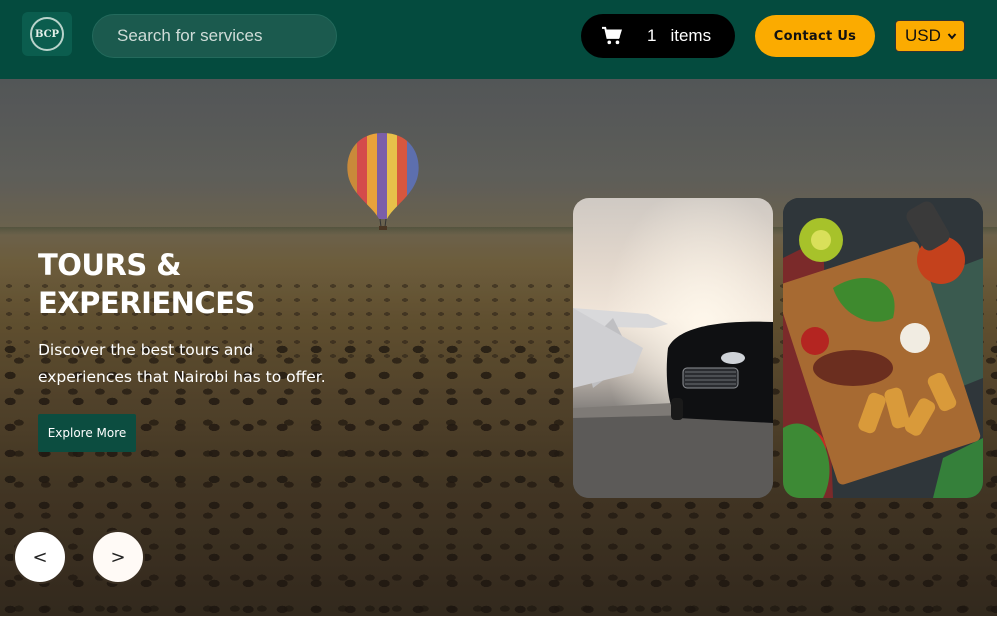 This screenshot has width=997, height=618. What do you see at coordinates (383, 181) in the screenshot?
I see `hot-air-balloon-image` at bounding box center [383, 181].